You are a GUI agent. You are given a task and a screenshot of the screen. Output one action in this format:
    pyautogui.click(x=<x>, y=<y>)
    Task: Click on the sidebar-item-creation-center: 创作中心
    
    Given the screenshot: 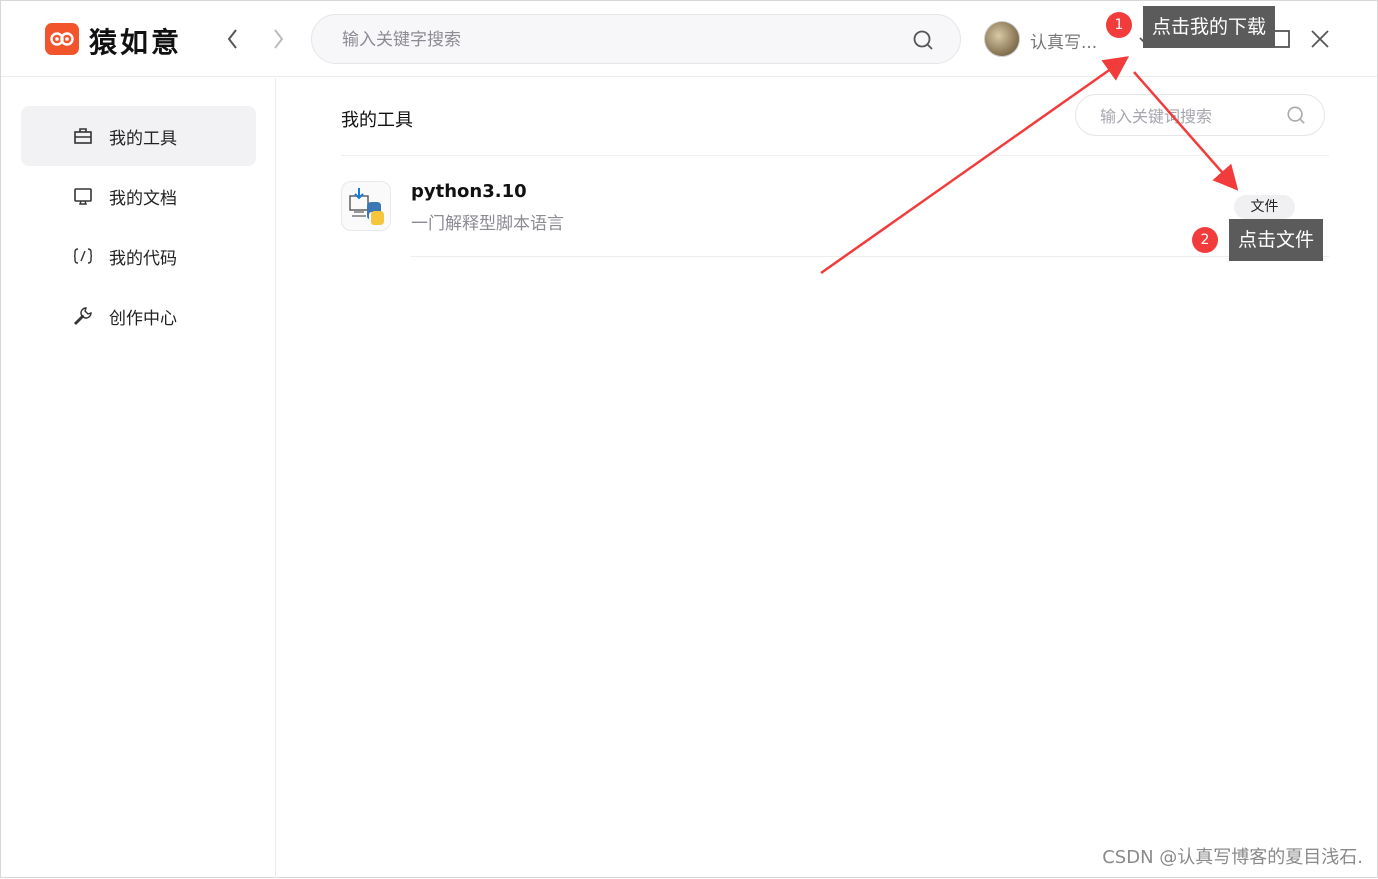 What is the action you would take?
    pyautogui.click(x=138, y=316)
    